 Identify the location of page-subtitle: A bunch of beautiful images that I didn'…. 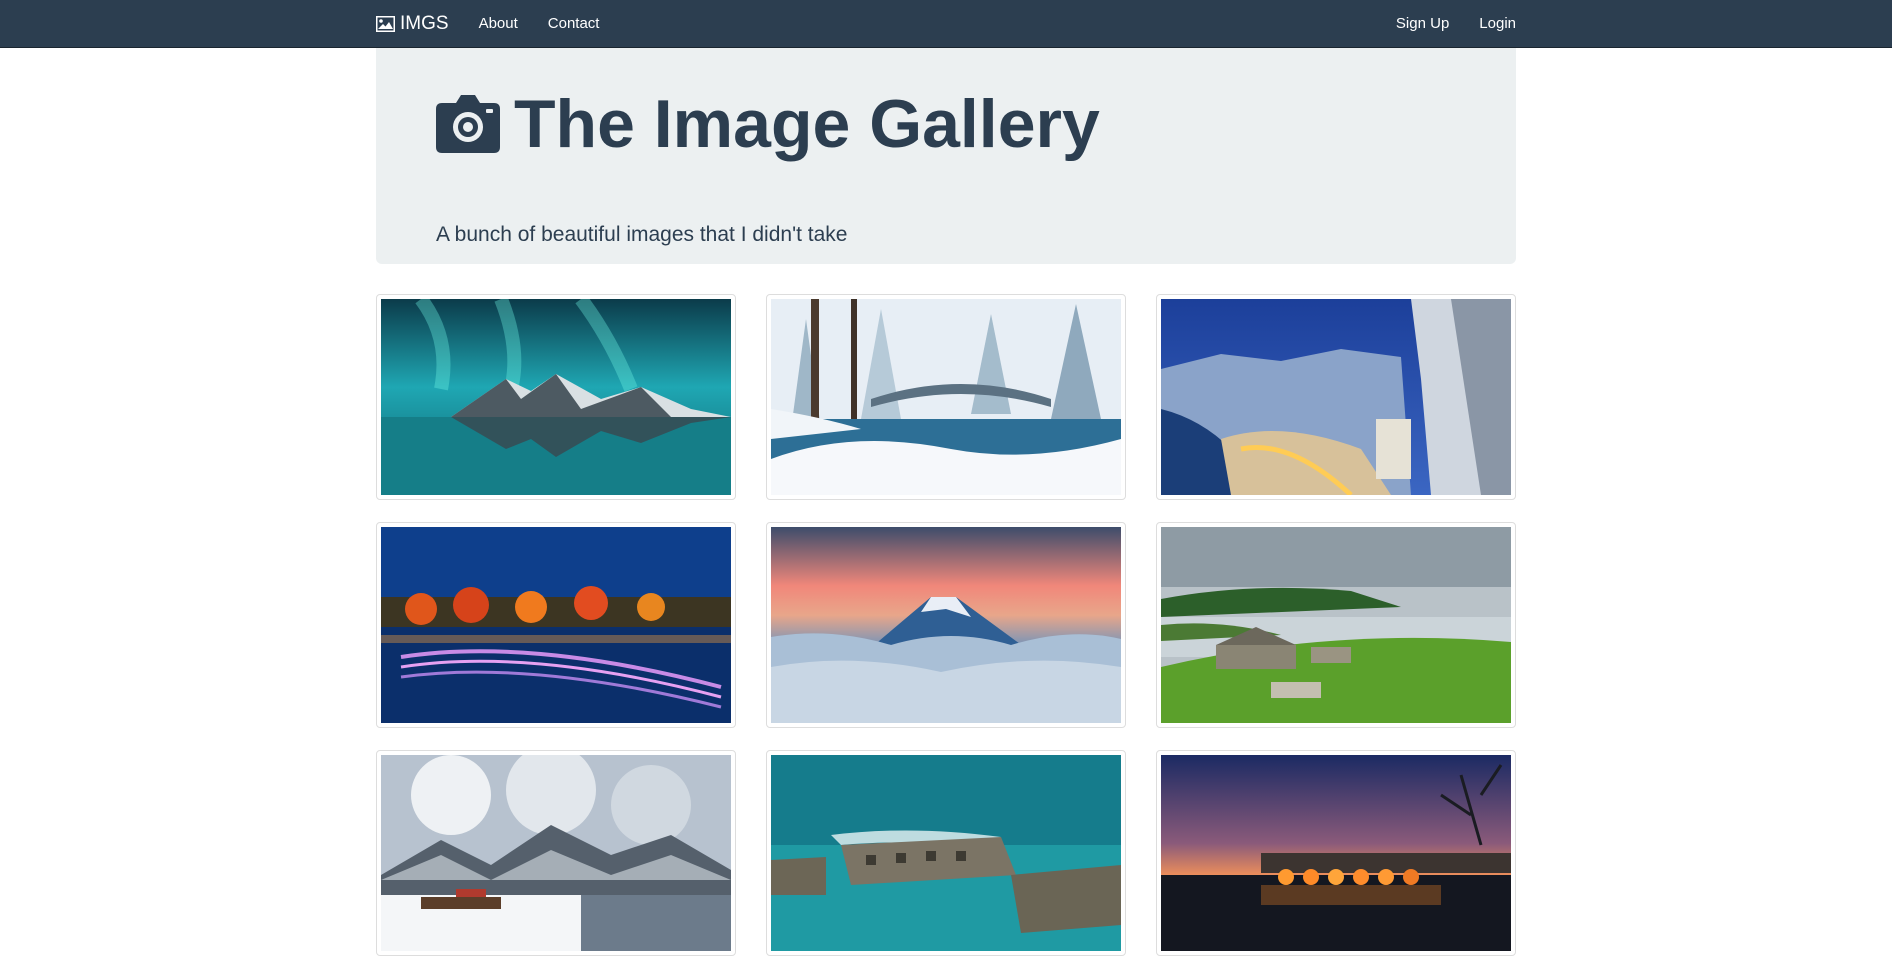
(642, 234).